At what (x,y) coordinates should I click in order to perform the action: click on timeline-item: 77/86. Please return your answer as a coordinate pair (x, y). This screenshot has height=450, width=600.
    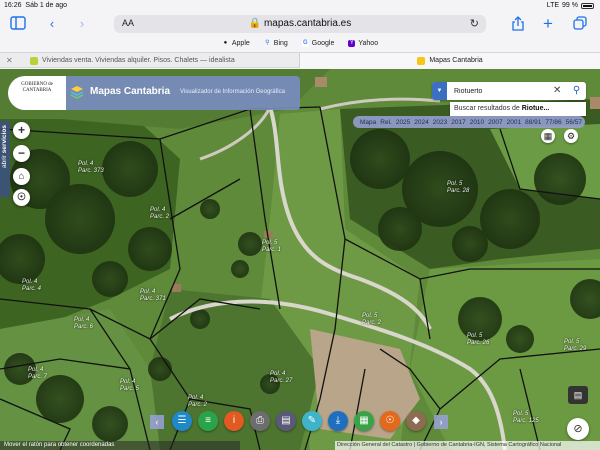
    Looking at the image, I should click on (553, 122).